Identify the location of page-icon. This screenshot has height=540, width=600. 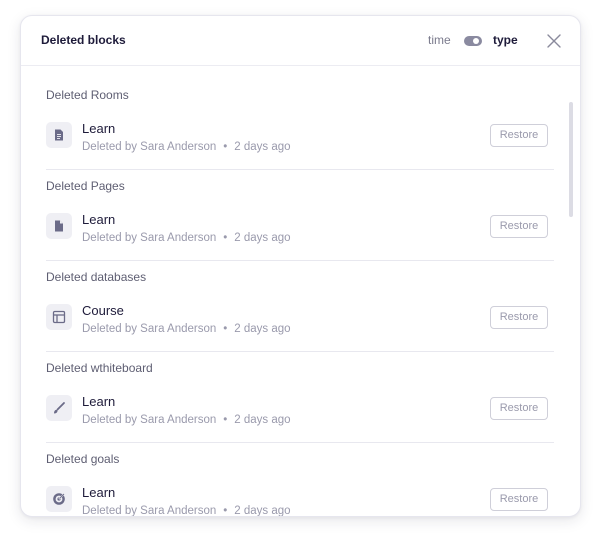
(59, 226).